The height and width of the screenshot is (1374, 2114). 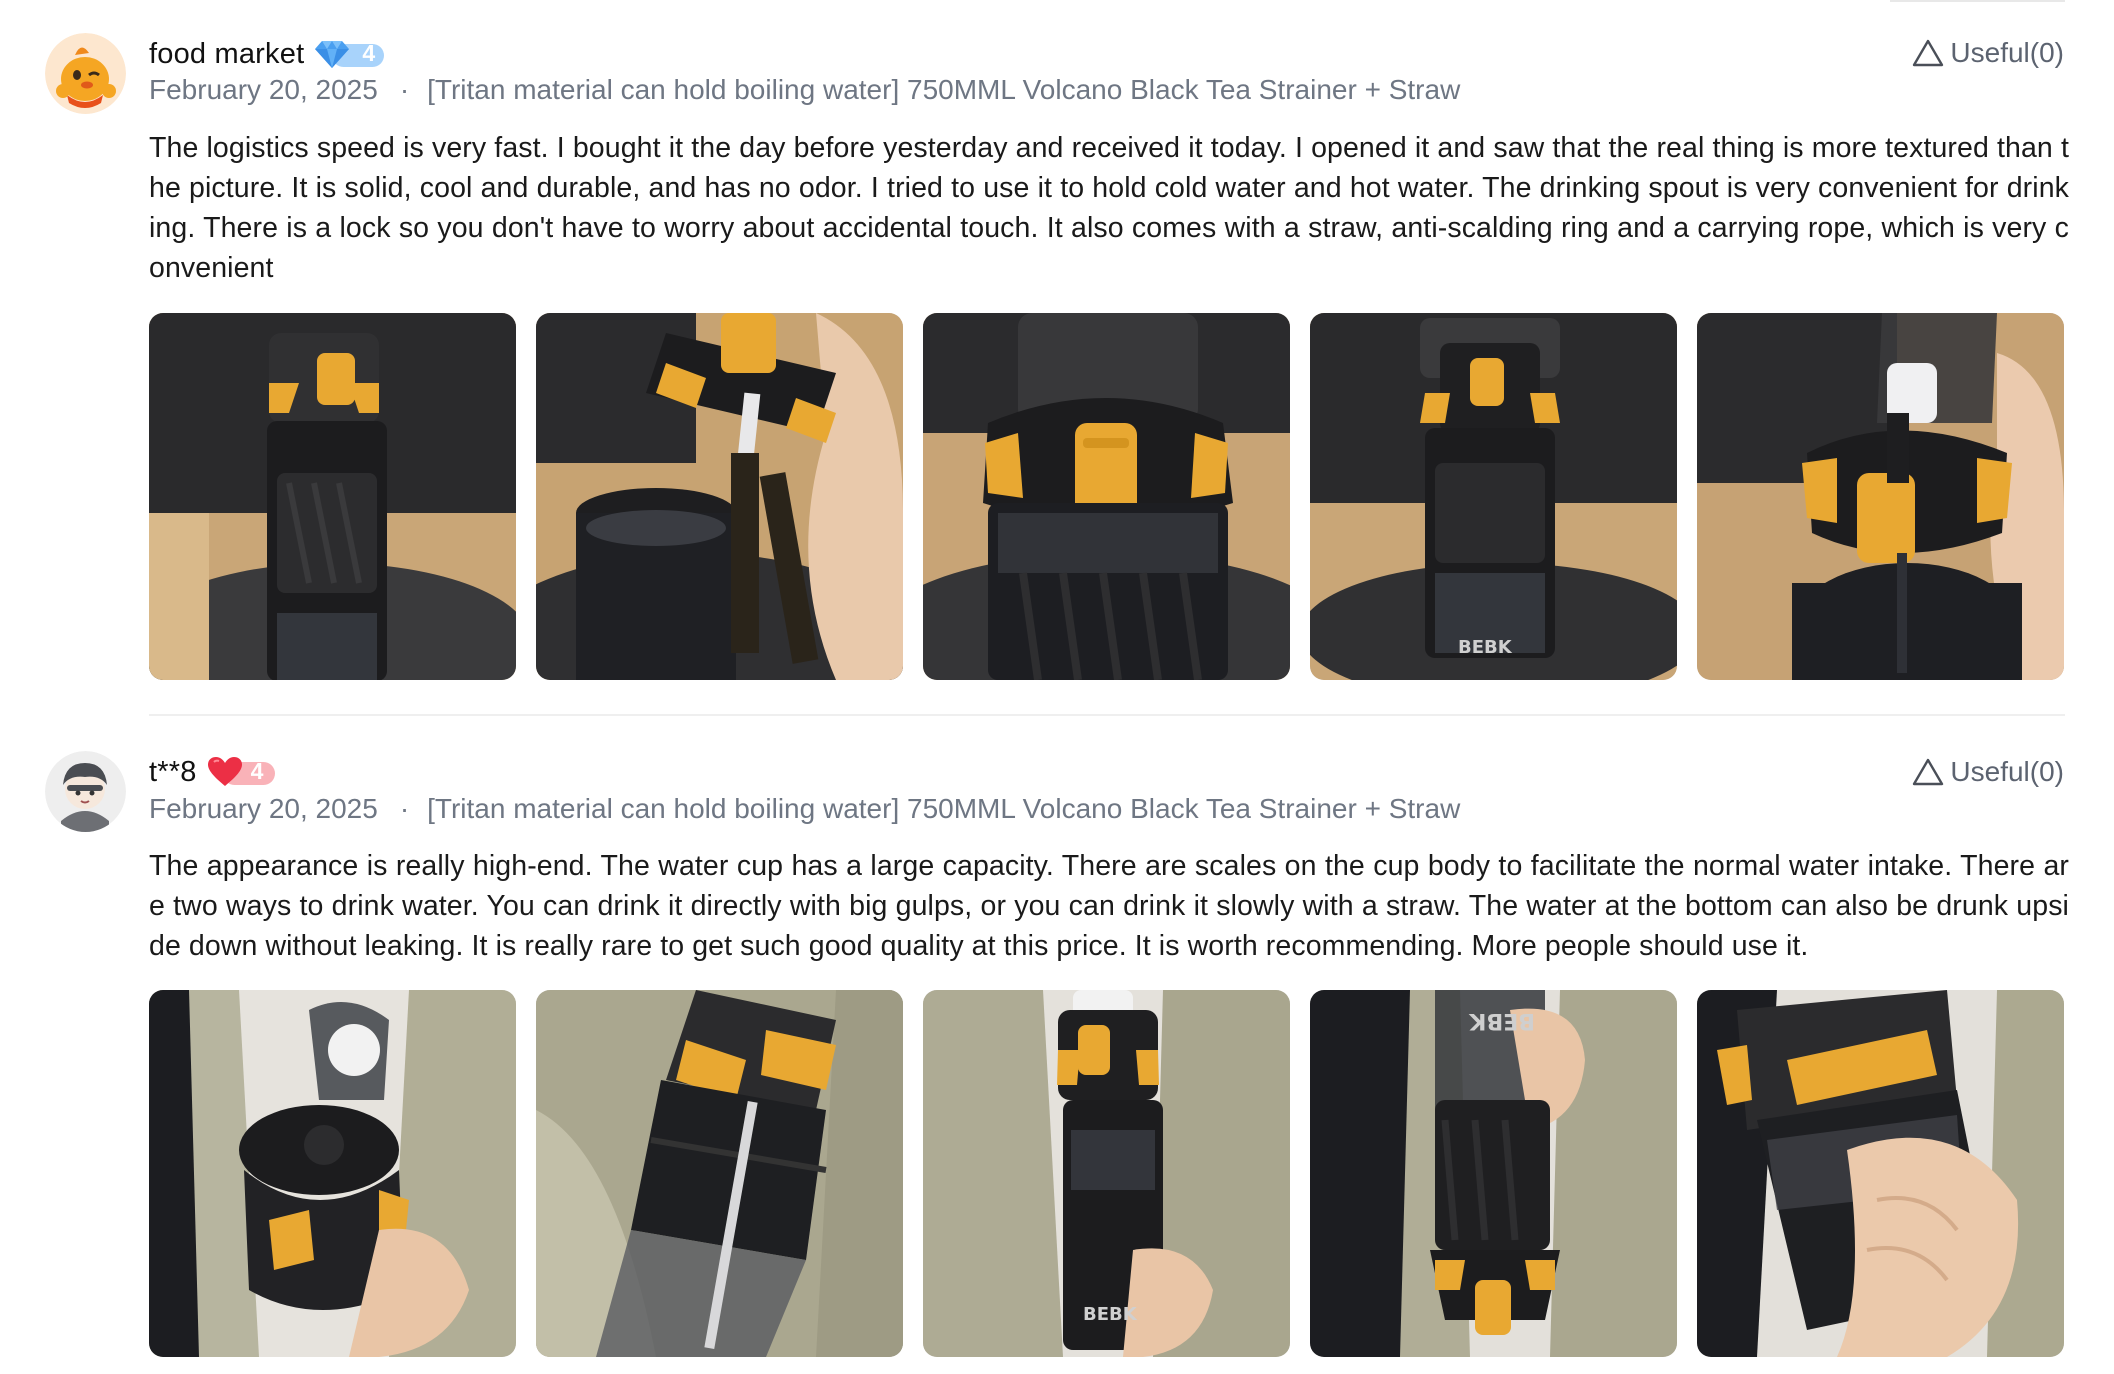 I want to click on review-divider, so click(x=1107, y=715).